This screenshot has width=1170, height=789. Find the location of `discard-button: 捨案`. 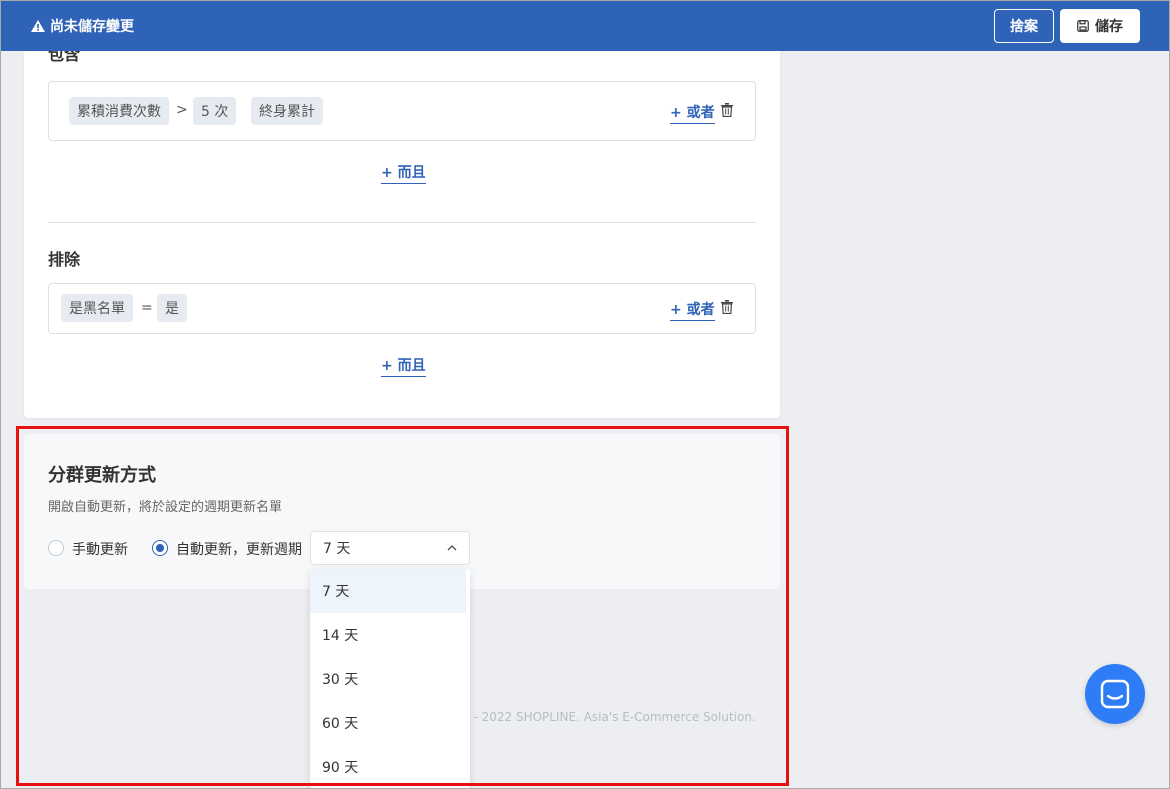

discard-button: 捨案 is located at coordinates (1024, 26).